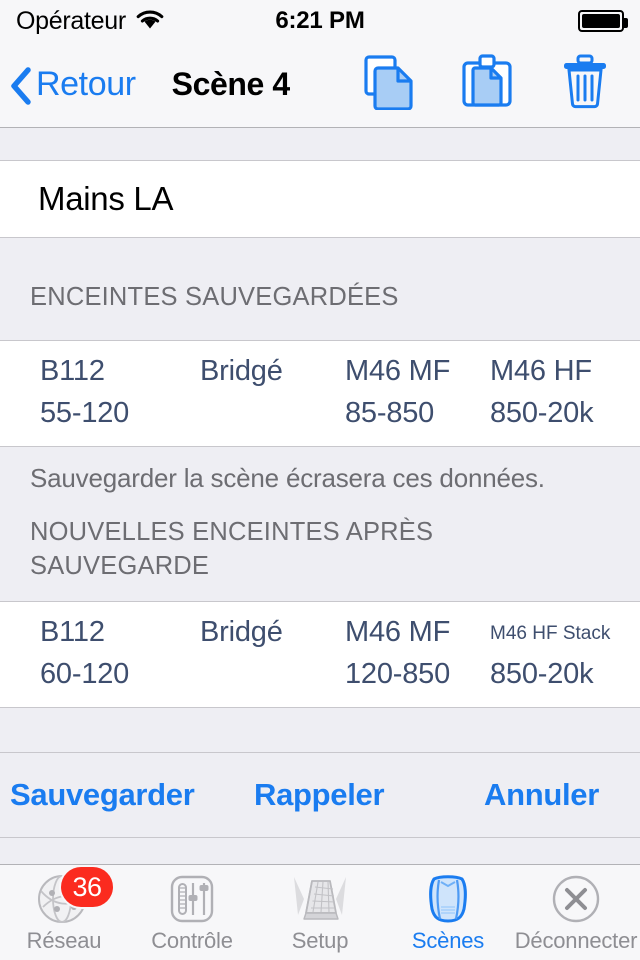 The height and width of the screenshot is (960, 640). What do you see at coordinates (192, 940) in the screenshot?
I see `tab-label: Contrôle` at bounding box center [192, 940].